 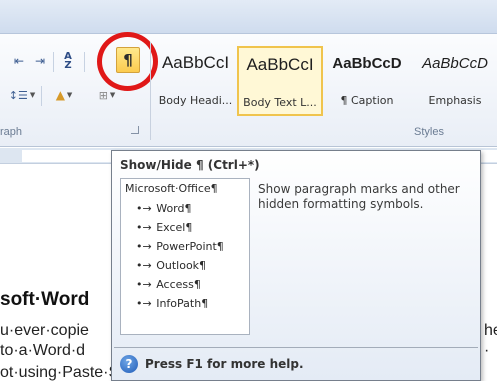 What do you see at coordinates (44, 330) in the screenshot?
I see `document-line: u·ever·copie` at bounding box center [44, 330].